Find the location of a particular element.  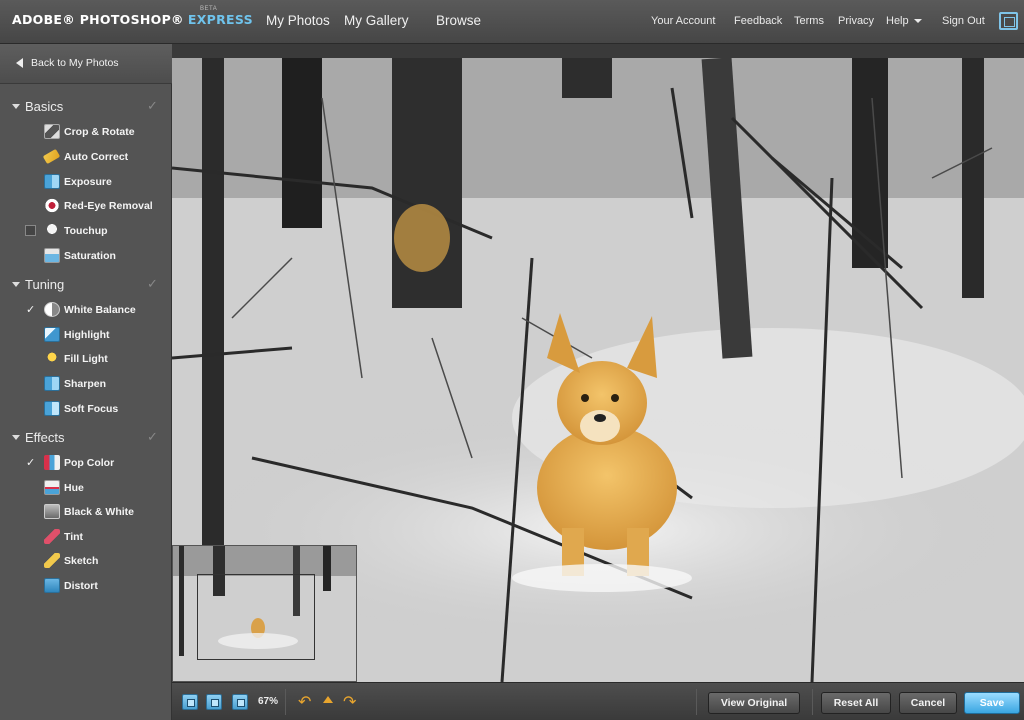

nav-my-photos: My Photos is located at coordinates (298, 20).